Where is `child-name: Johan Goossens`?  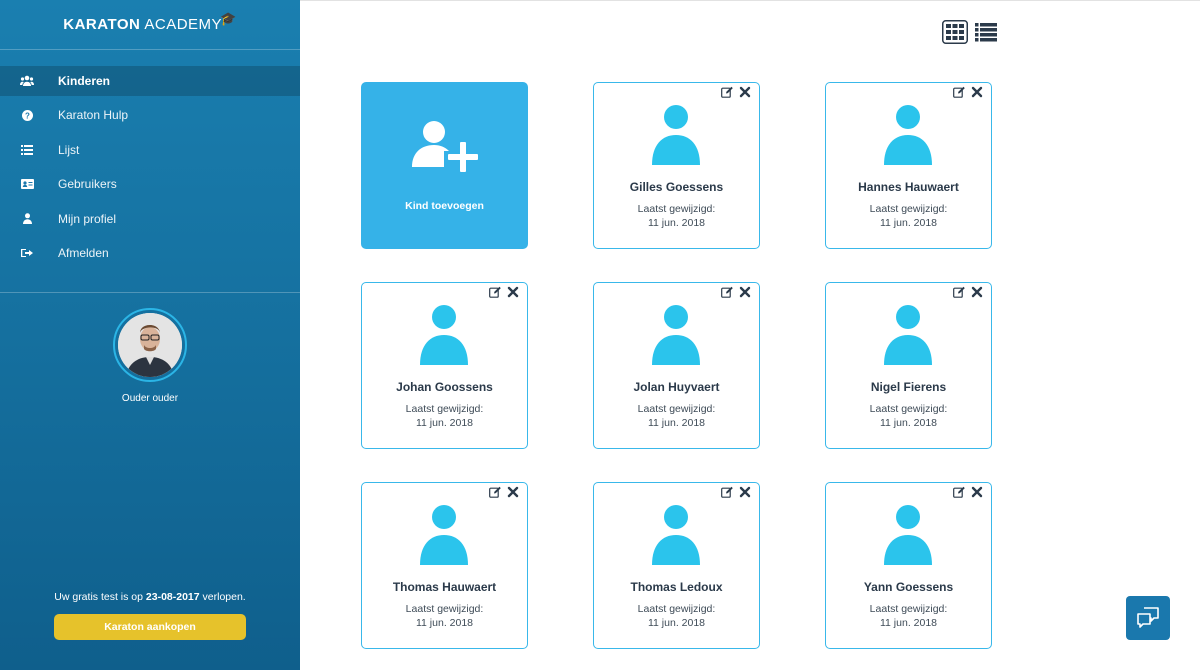
child-name: Johan Goossens is located at coordinates (444, 387).